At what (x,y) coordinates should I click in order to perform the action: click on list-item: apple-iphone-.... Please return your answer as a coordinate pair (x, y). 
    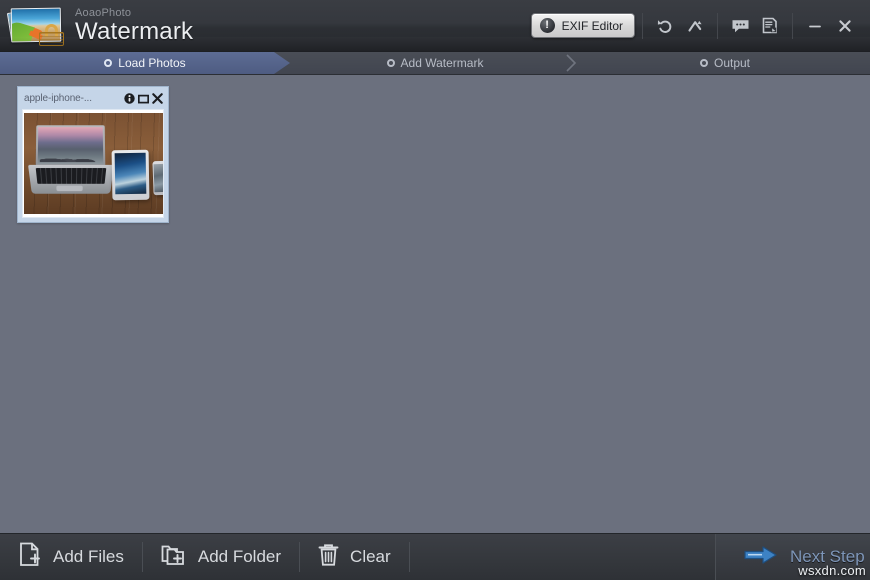
    Looking at the image, I should click on (93, 154).